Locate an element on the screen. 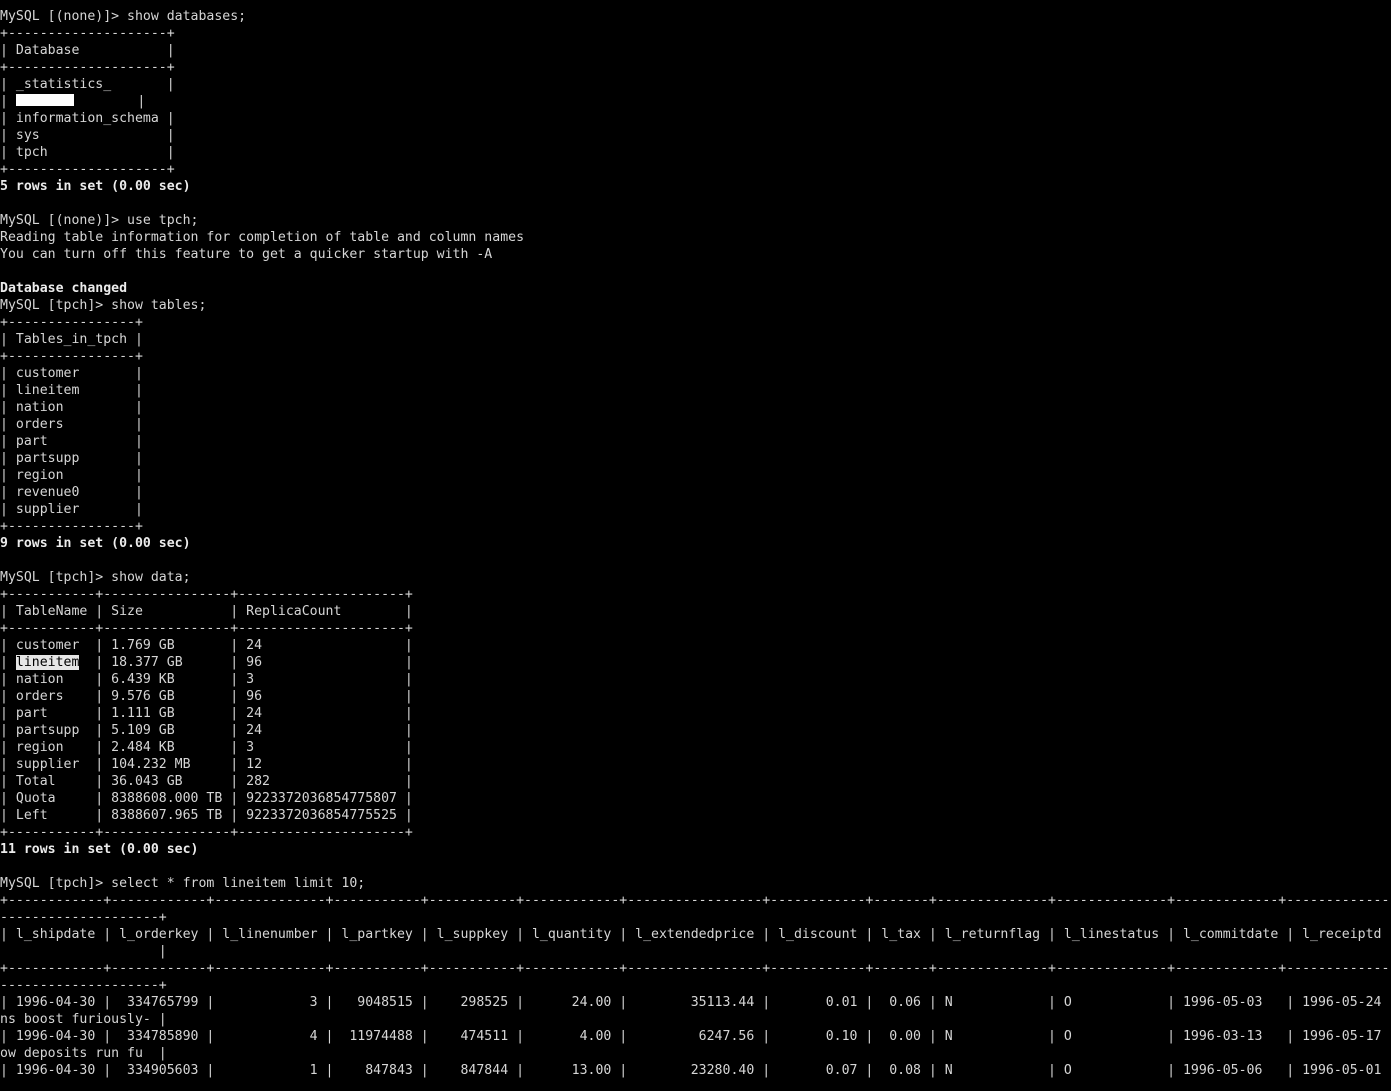 This screenshot has width=1391, height=1091. terminal-line: | Total | 36.043 GB | 282 | is located at coordinates (206, 781).